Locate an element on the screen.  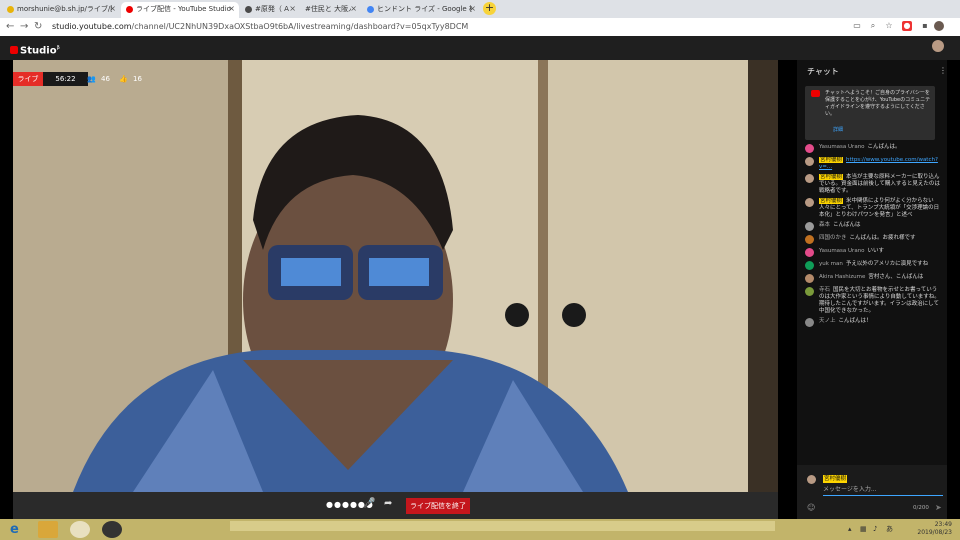
studio-logo-text: Studio is located at coordinates (38, 51).